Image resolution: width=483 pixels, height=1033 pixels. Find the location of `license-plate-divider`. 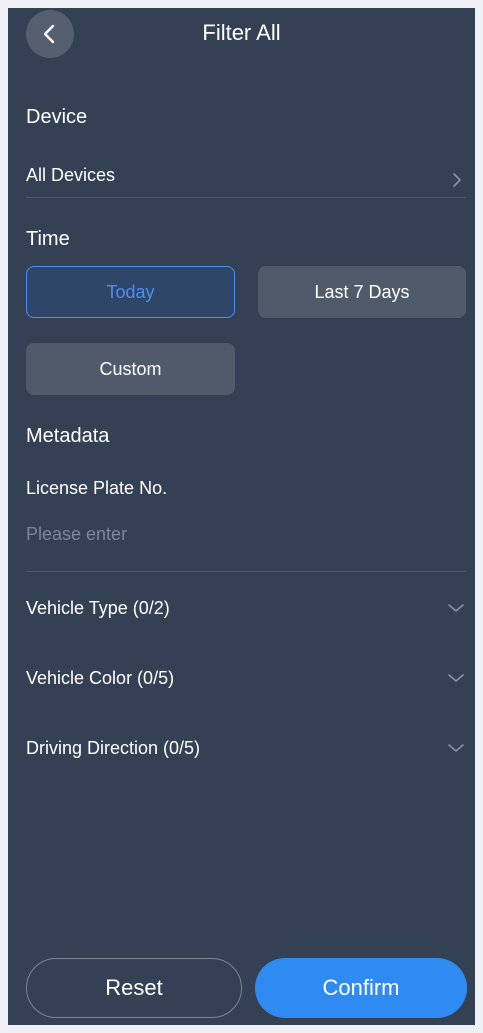

license-plate-divider is located at coordinates (246, 571).